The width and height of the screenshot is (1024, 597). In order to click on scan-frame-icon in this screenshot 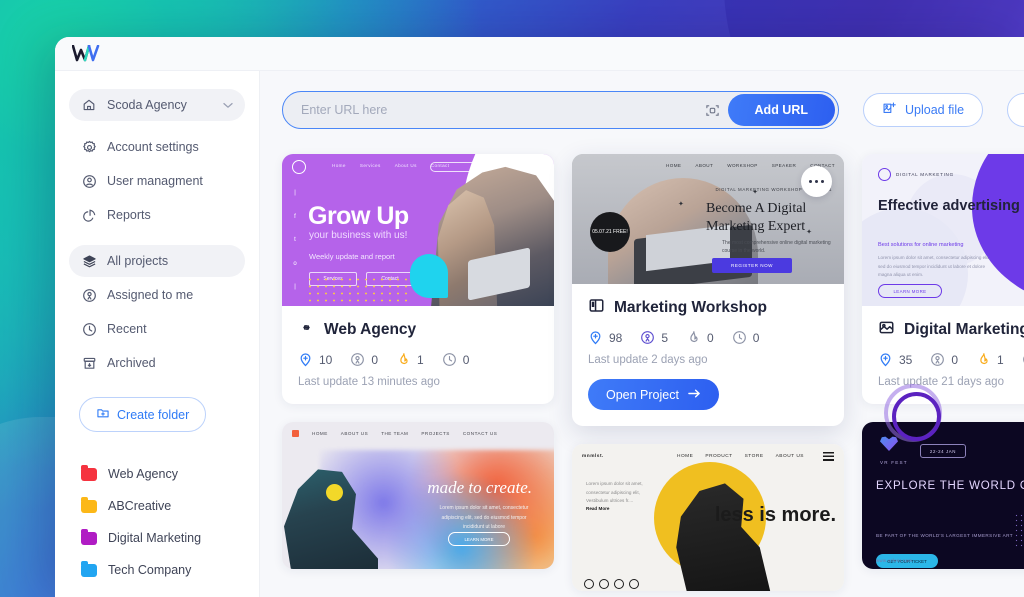, I will do `click(713, 110)`.